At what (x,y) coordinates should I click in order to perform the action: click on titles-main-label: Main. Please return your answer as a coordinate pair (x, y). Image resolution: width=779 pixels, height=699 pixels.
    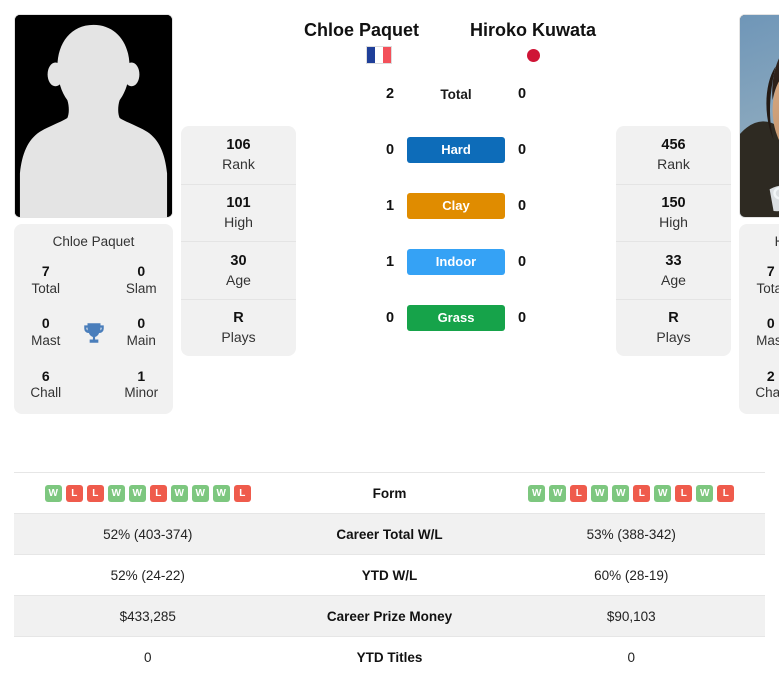
    Looking at the image, I should click on (141, 340).